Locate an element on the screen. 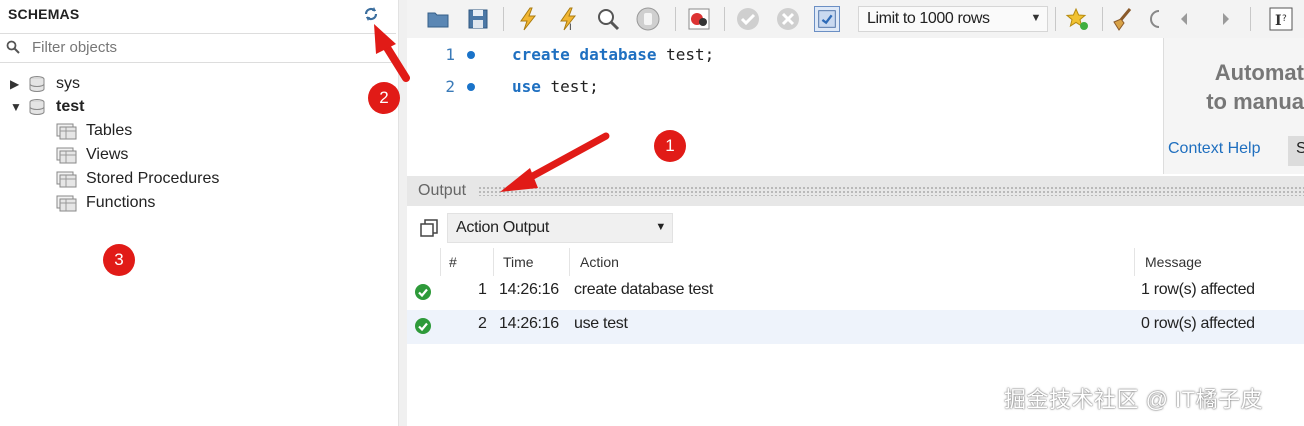 This screenshot has width=1304, height=426. beautify-broom-icon is located at coordinates (1123, 19).